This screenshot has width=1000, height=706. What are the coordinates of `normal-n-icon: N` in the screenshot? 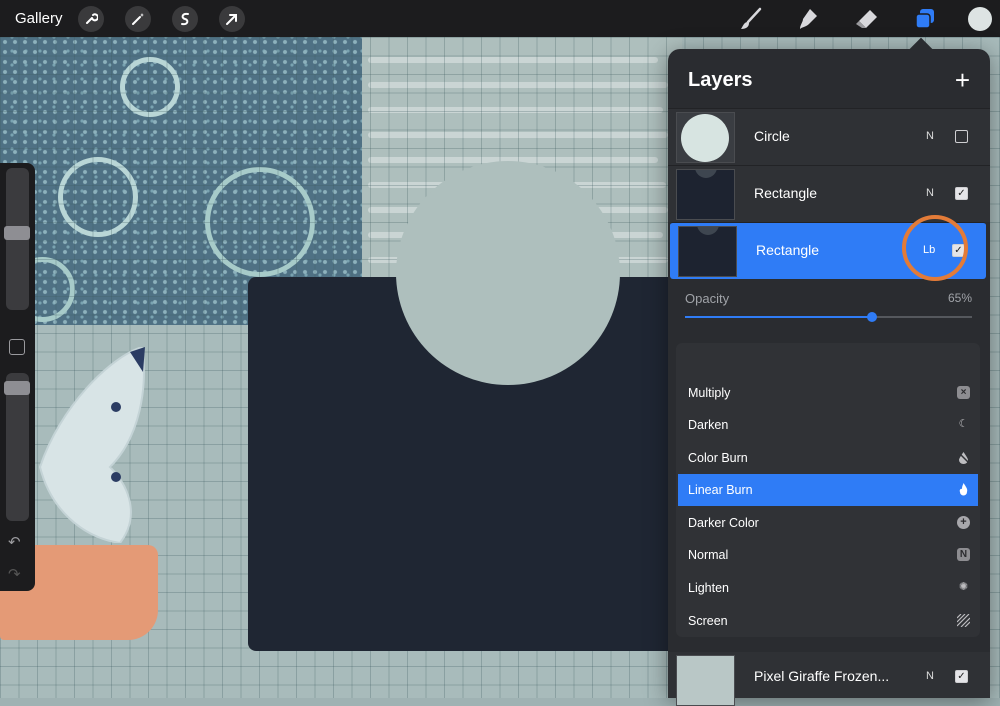 It's located at (963, 554).